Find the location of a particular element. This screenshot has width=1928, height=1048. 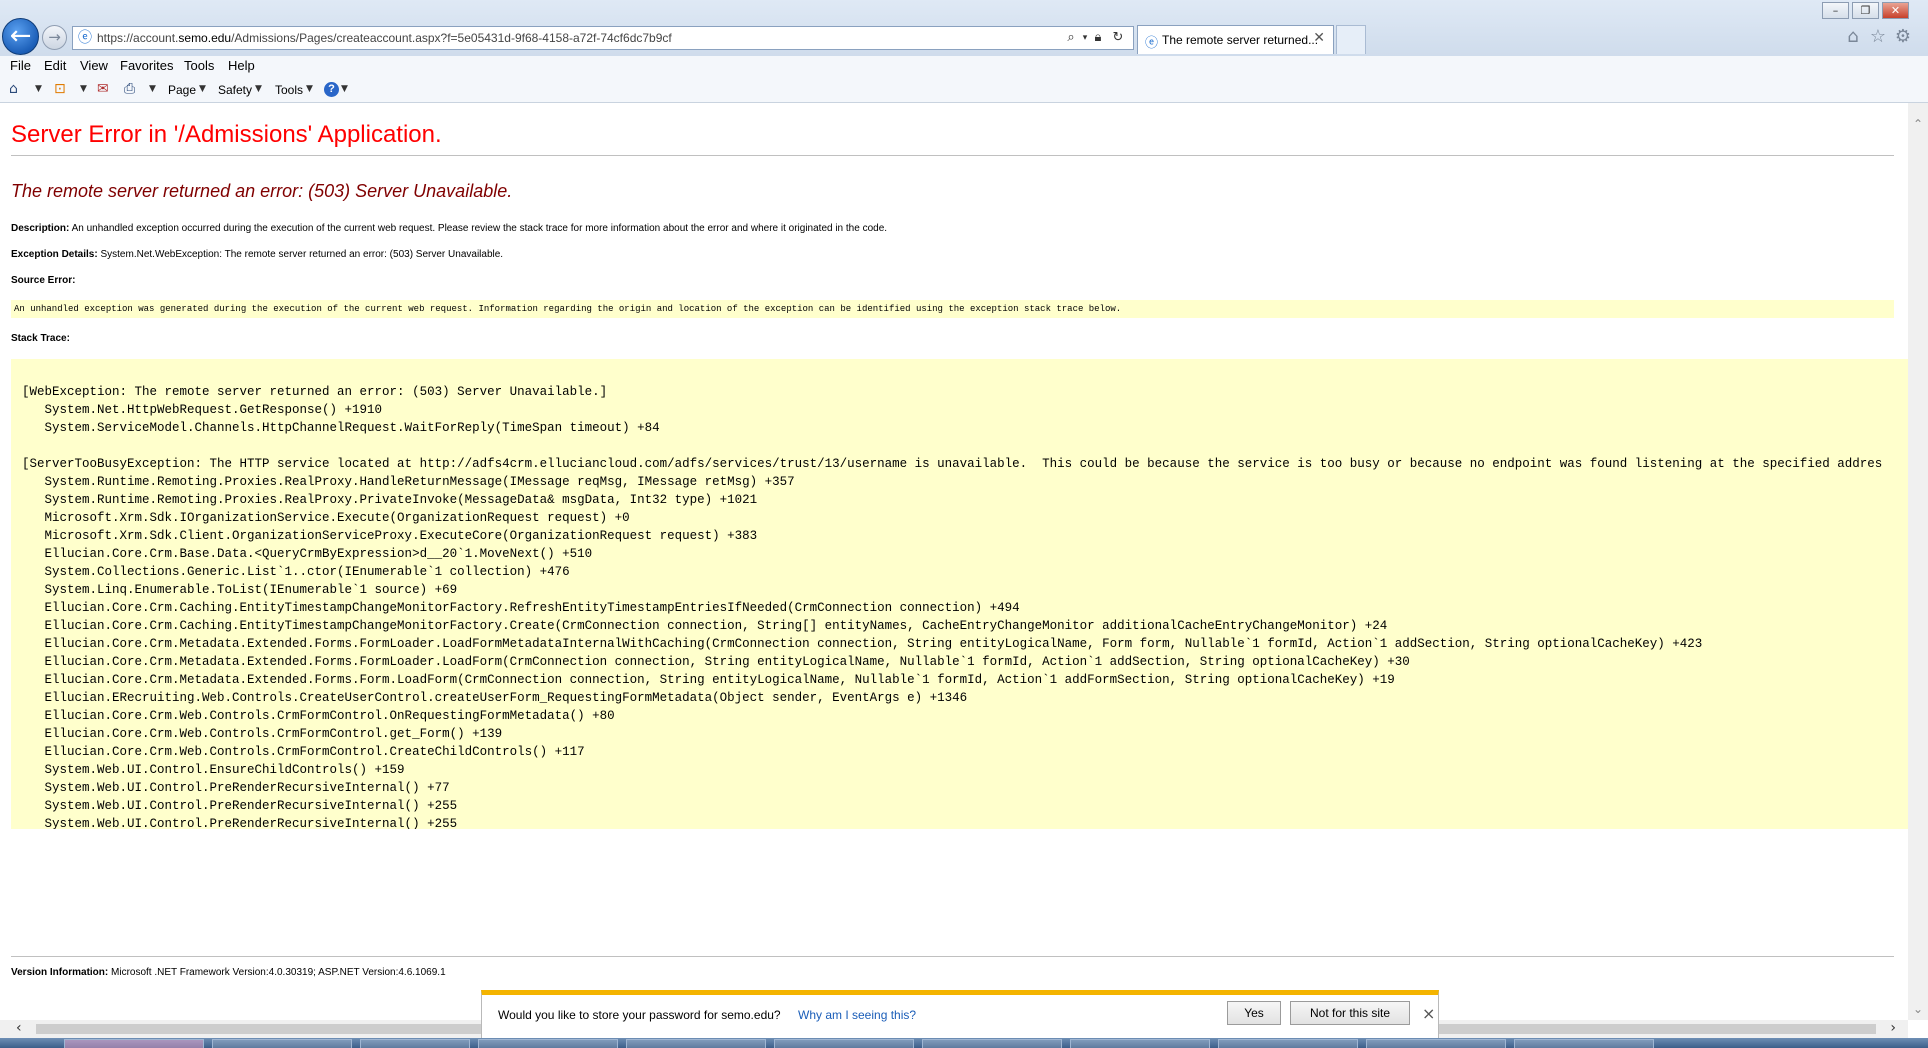

menu-favorites: Favorites is located at coordinates (146, 65).